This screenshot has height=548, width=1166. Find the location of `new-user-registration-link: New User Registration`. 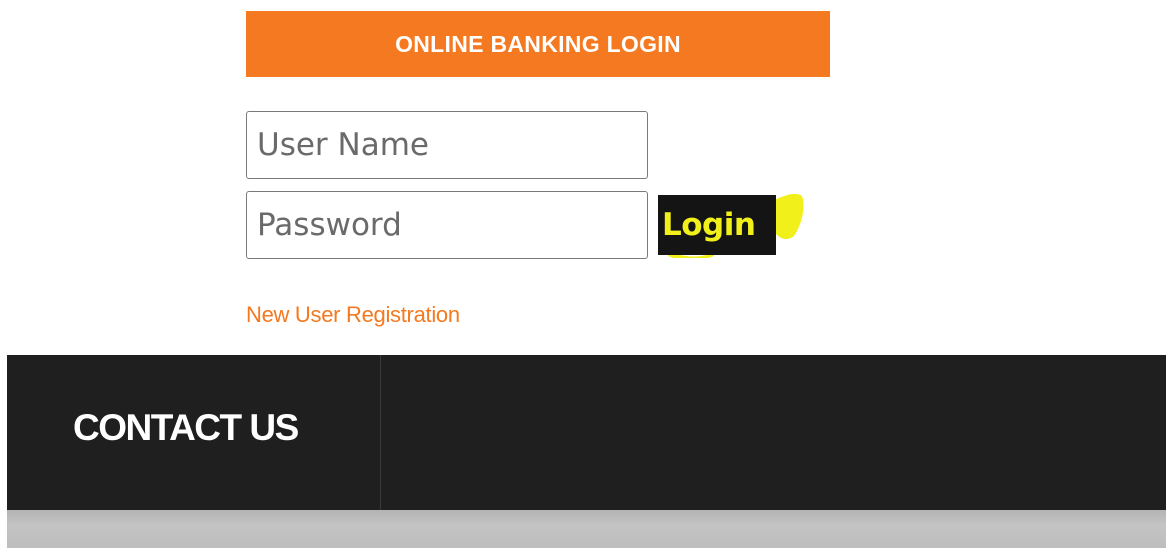

new-user-registration-link: New User Registration is located at coordinates (353, 315).